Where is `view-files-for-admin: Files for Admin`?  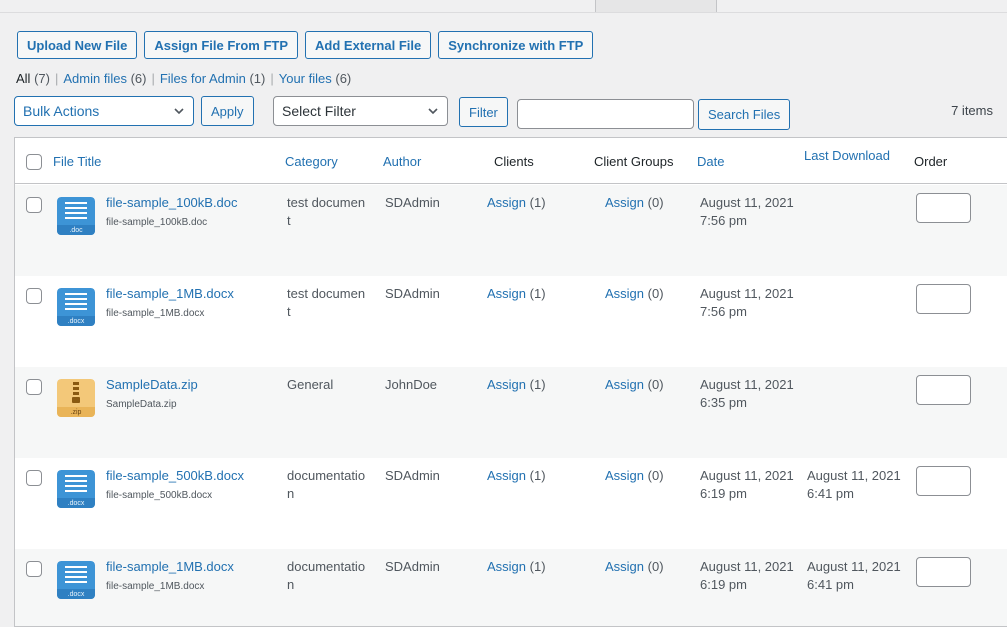
view-files-for-admin: Files for Admin is located at coordinates (203, 78).